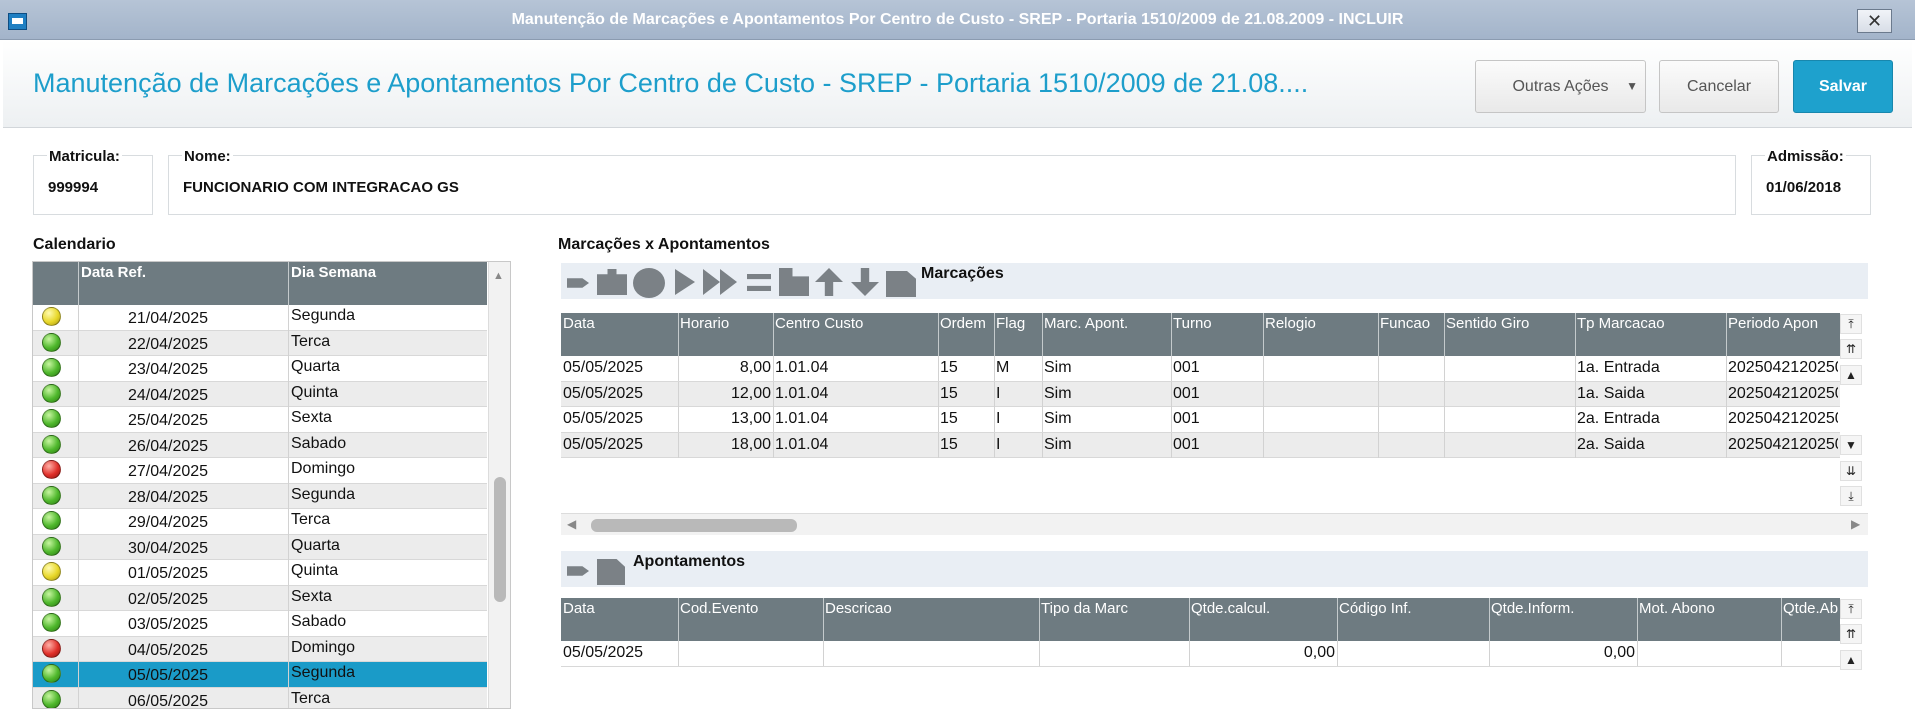 The width and height of the screenshot is (1915, 709). I want to click on equals-icon, so click(759, 282).